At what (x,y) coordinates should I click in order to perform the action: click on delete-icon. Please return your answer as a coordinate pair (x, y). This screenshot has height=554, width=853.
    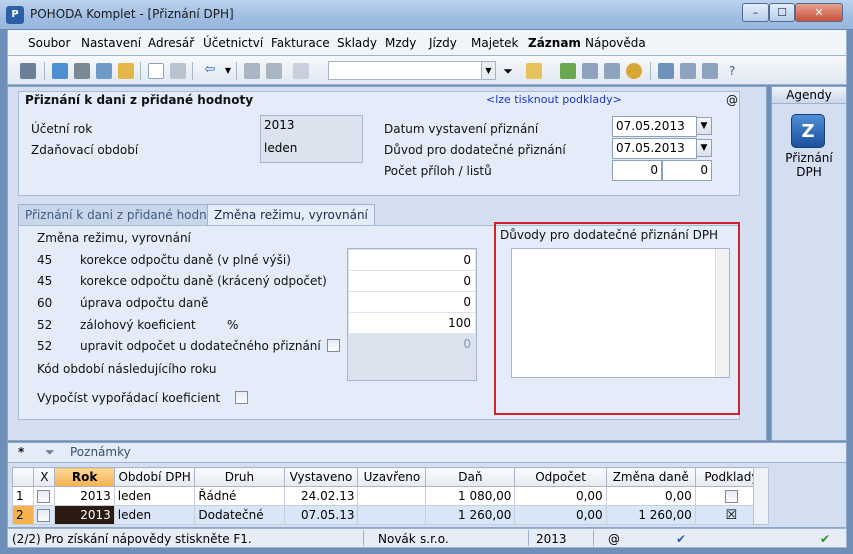
    Looking at the image, I should click on (178, 71).